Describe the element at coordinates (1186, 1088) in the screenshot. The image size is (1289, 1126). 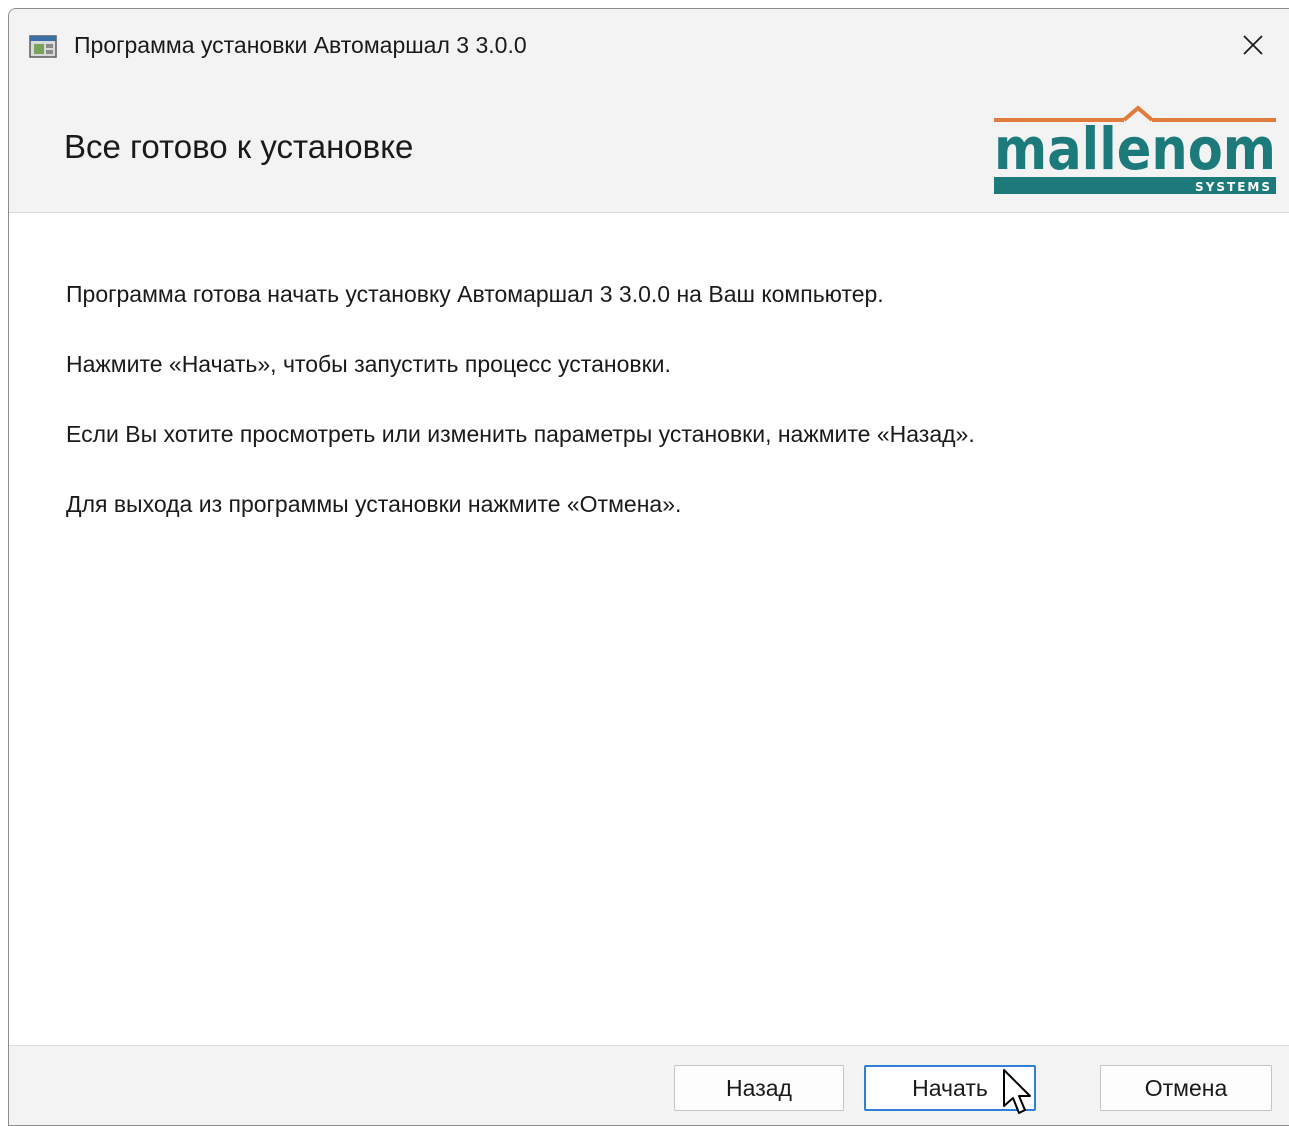
I see `cancel-button: Отмена` at that location.